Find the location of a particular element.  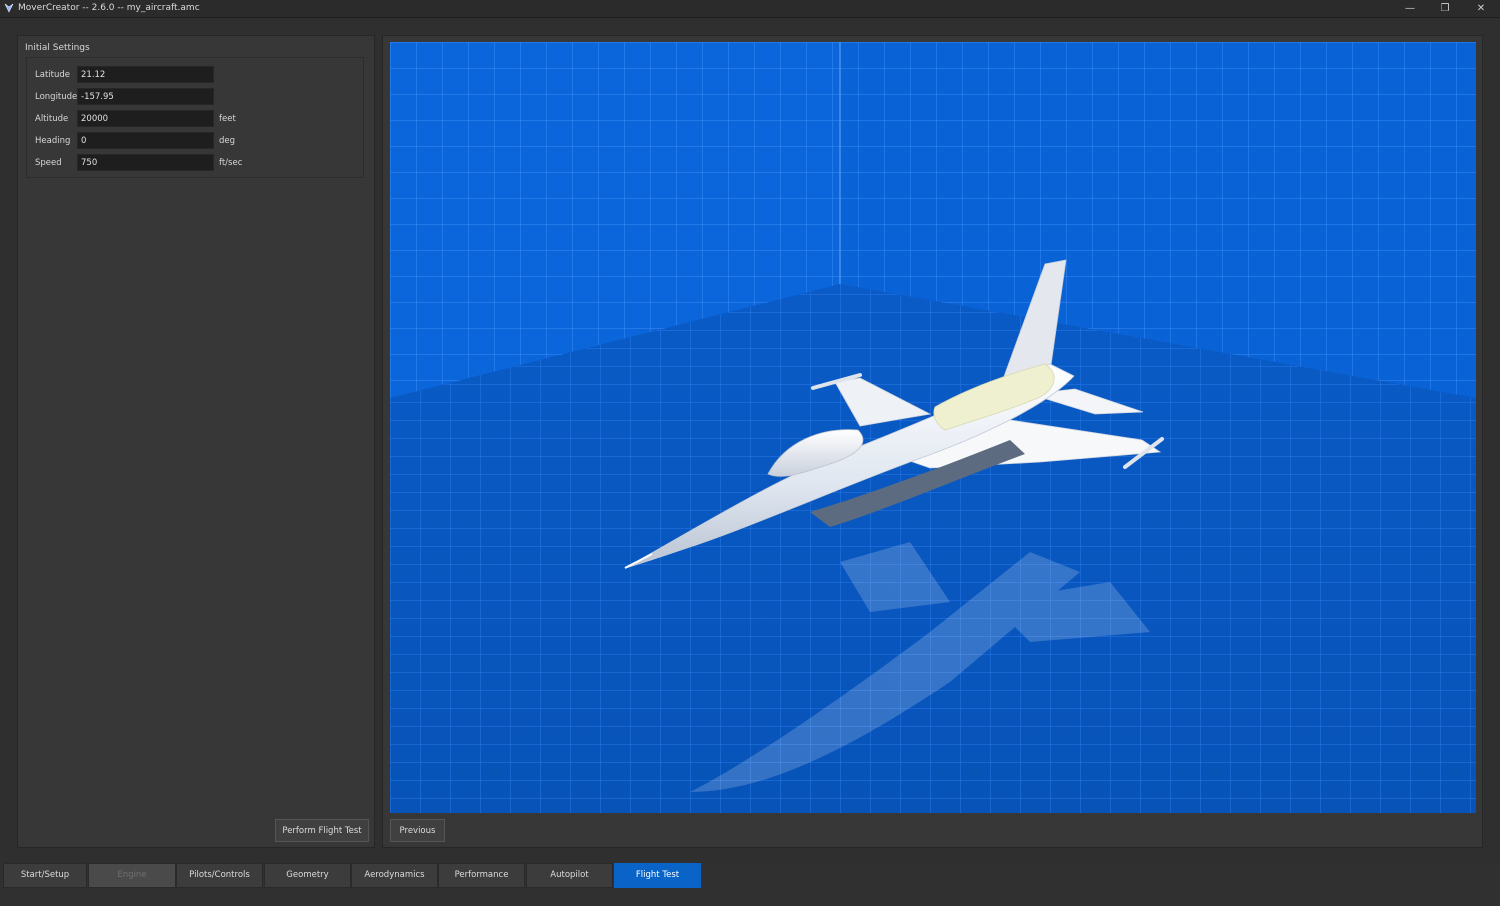

tab-start-setup: Start/Setup is located at coordinates (45, 875).